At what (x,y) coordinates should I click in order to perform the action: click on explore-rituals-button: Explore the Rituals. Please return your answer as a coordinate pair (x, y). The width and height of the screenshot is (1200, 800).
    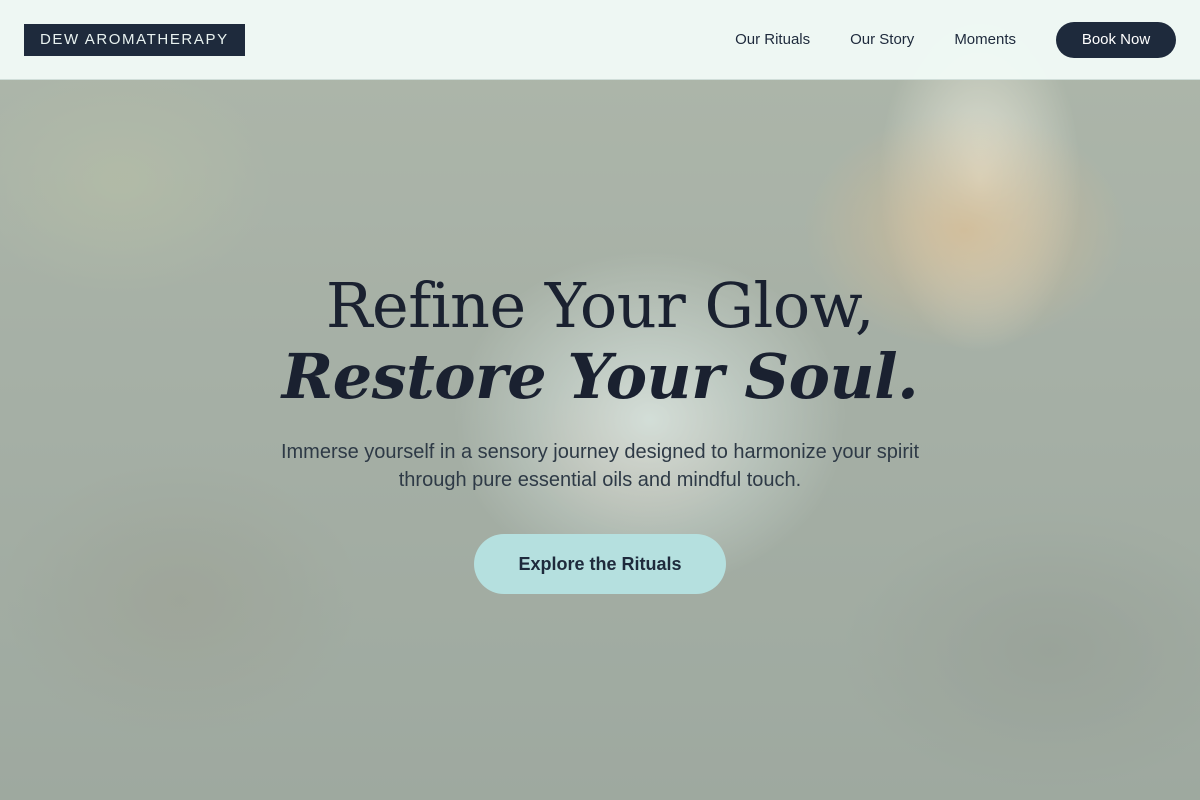
    Looking at the image, I should click on (600, 564).